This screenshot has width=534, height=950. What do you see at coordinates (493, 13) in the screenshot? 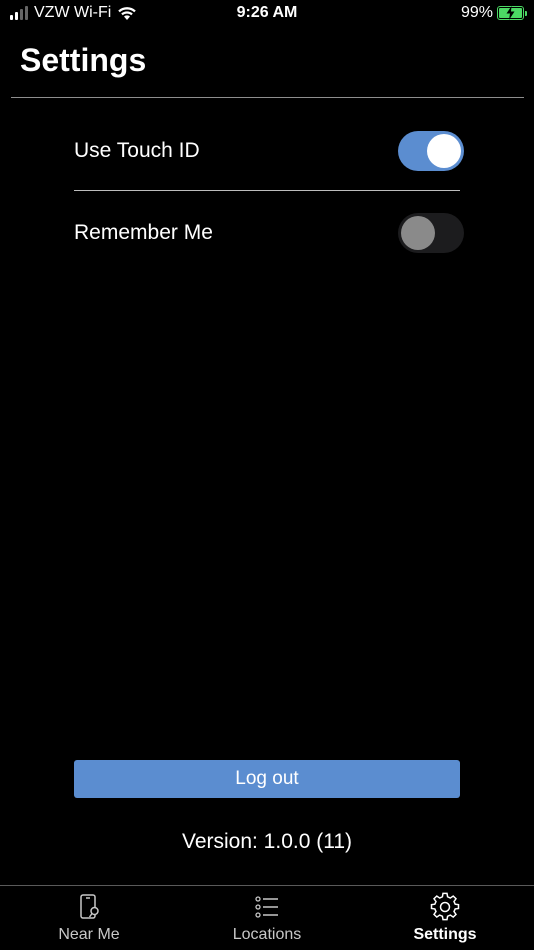
I see `status-right: 99%` at bounding box center [493, 13].